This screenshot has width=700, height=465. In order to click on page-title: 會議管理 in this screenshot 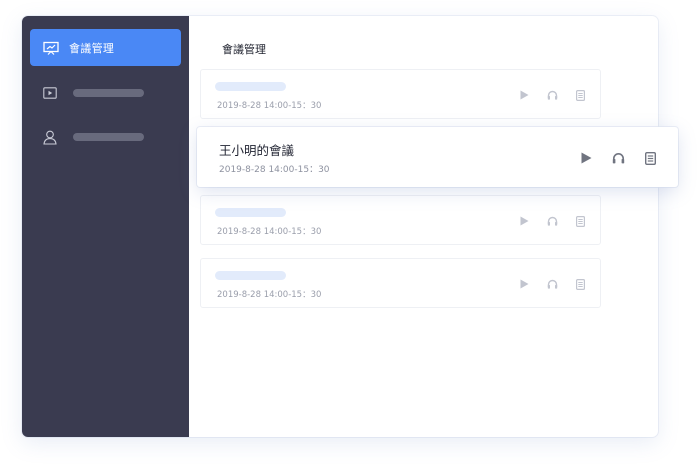, I will do `click(244, 49)`.